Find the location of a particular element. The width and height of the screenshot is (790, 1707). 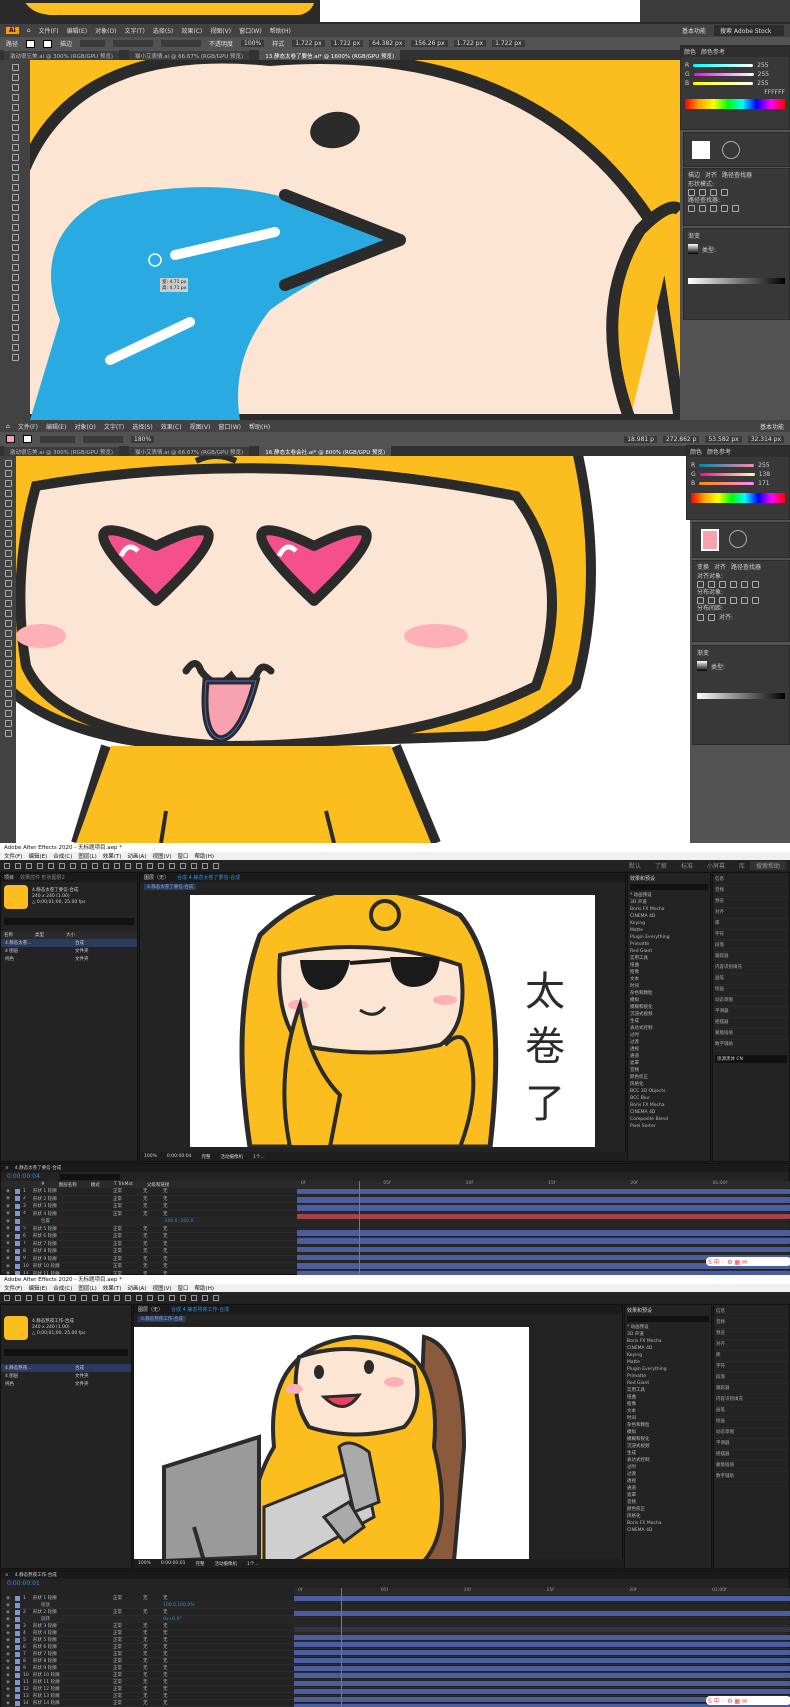

layer-parent: -100.0,-100.0 is located at coordinates (183, 1221).